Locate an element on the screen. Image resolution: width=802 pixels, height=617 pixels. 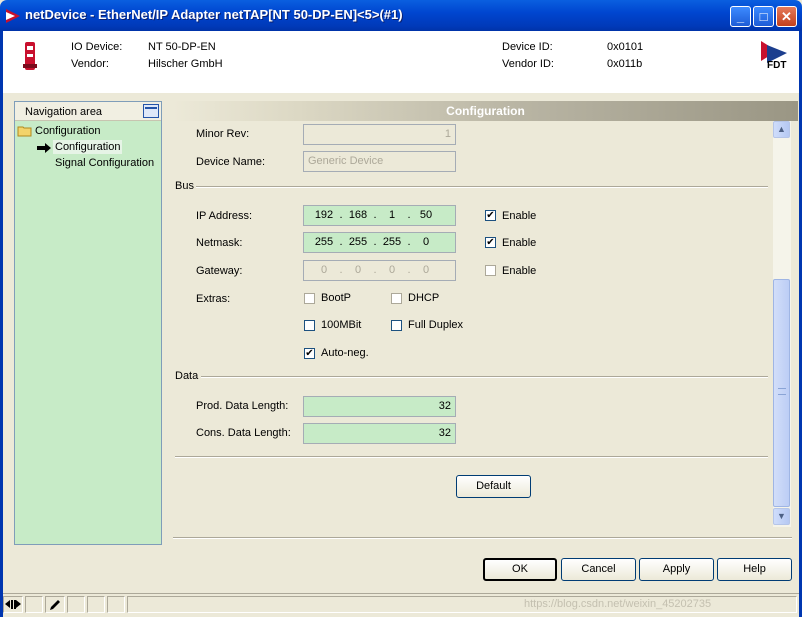
nav-title: Navigation area is located at coordinates (64, 112).